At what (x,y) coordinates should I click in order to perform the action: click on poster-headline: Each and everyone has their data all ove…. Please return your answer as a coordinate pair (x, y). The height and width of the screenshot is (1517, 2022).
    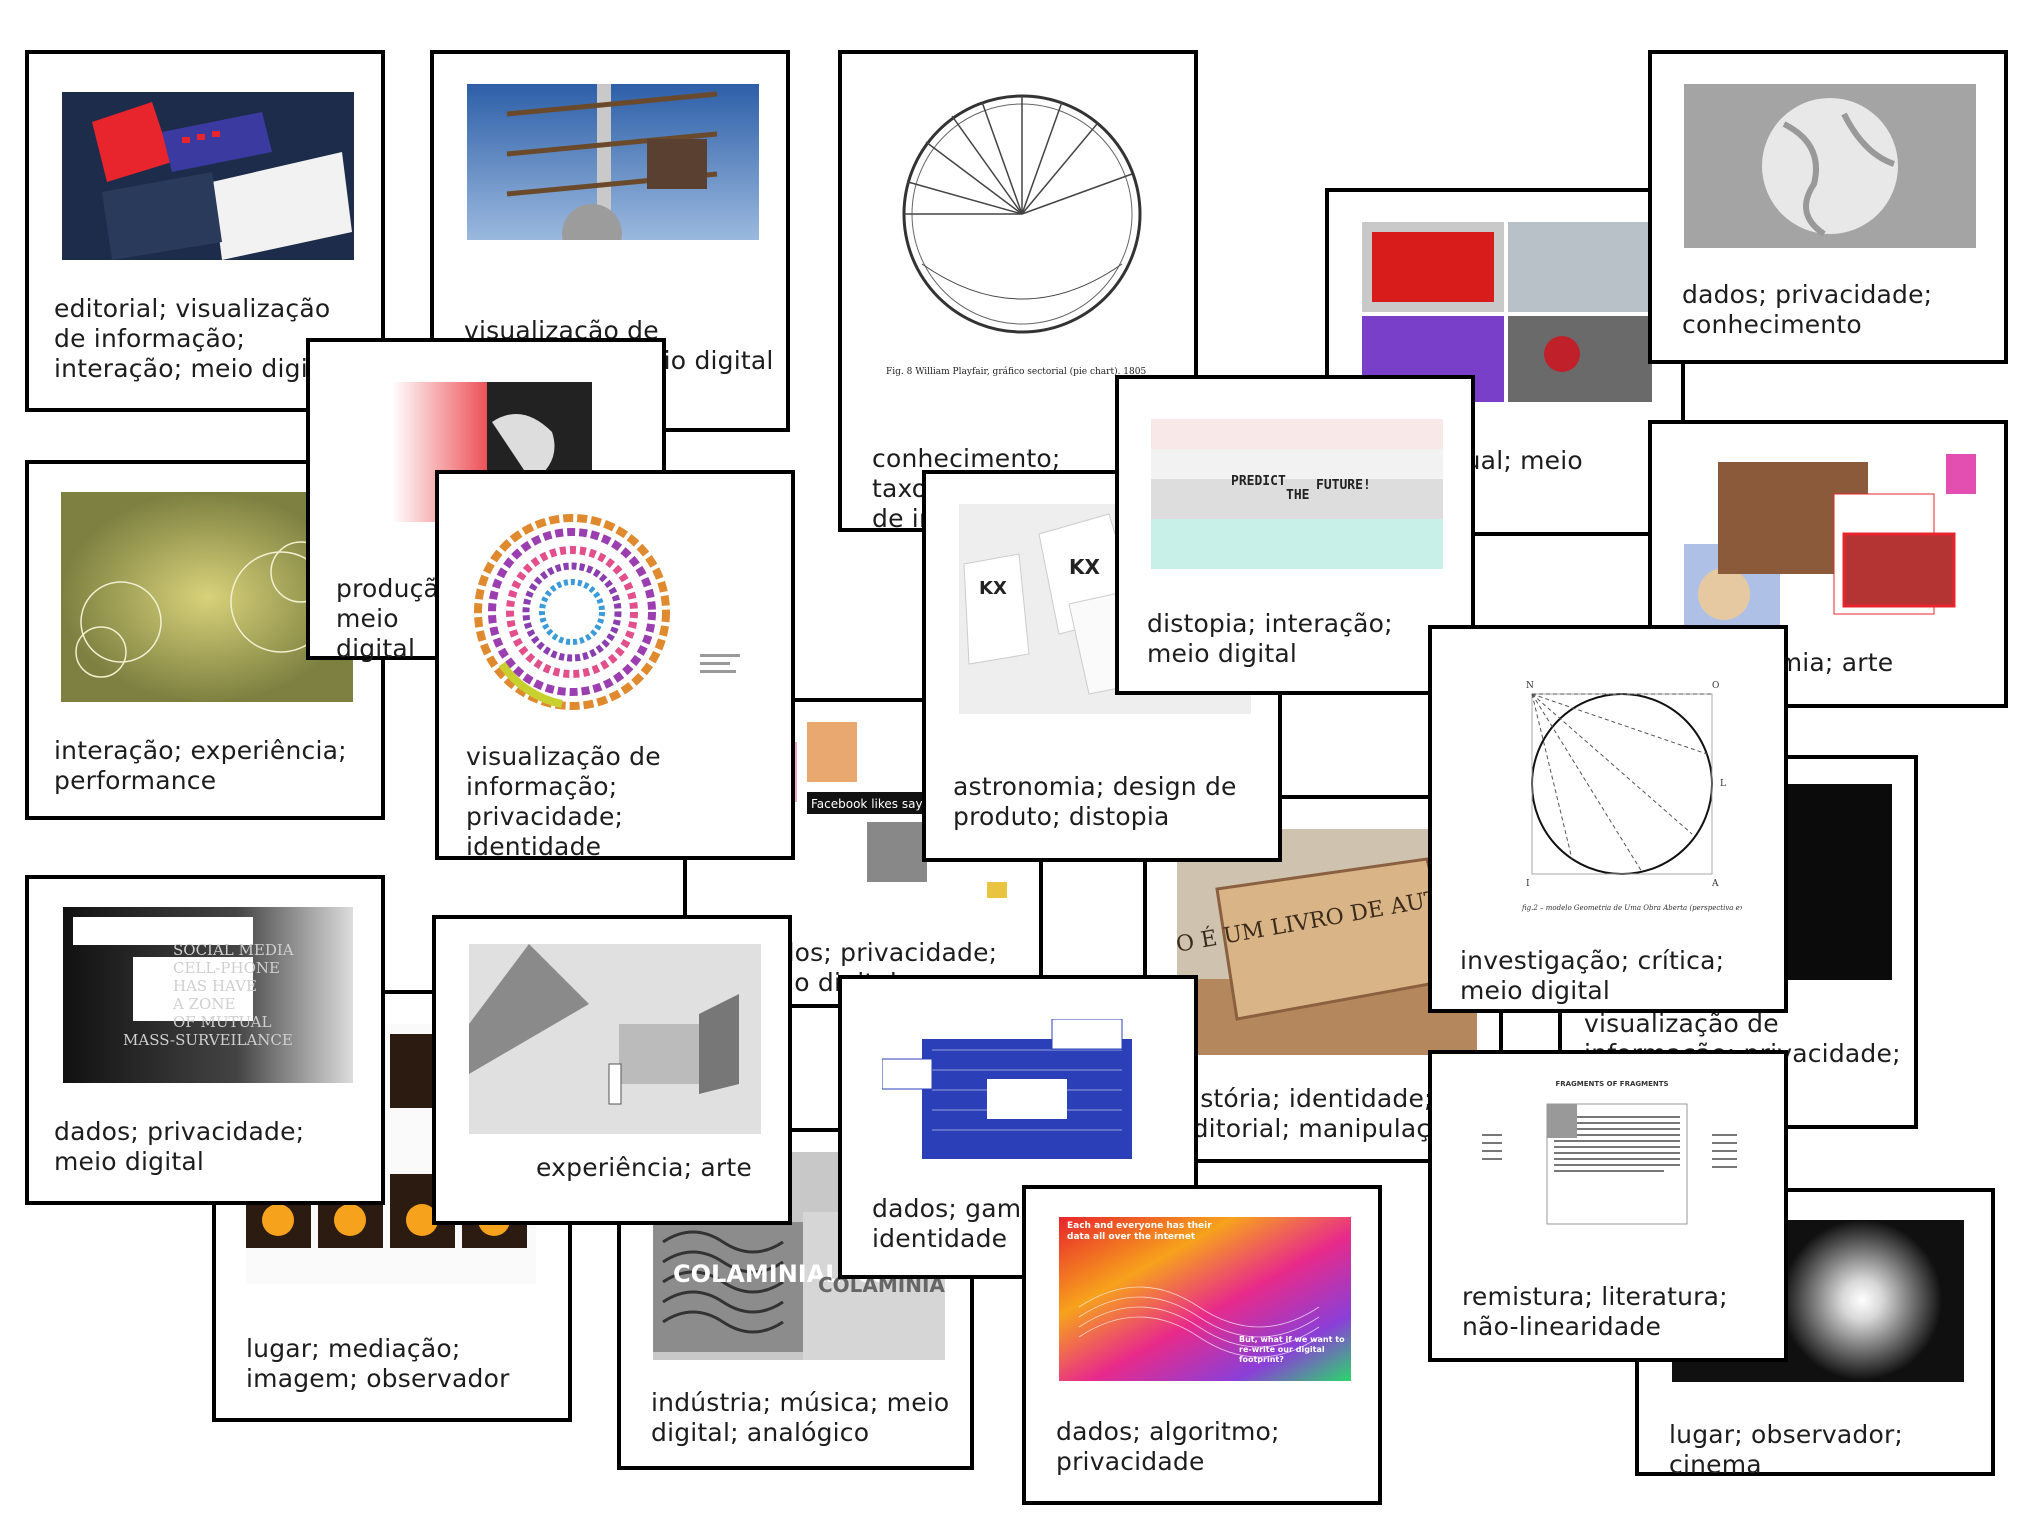
    Looking at the image, I should click on (1139, 1231).